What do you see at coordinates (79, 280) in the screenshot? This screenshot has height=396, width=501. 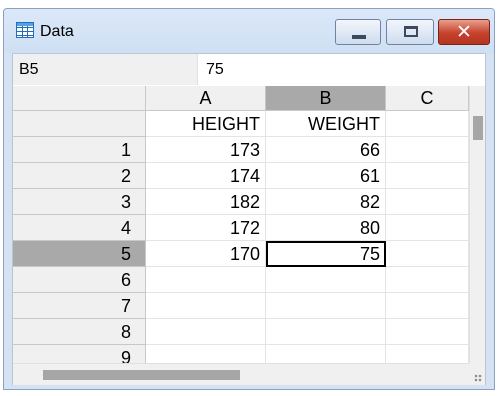 I see `row-header-6: 6` at bounding box center [79, 280].